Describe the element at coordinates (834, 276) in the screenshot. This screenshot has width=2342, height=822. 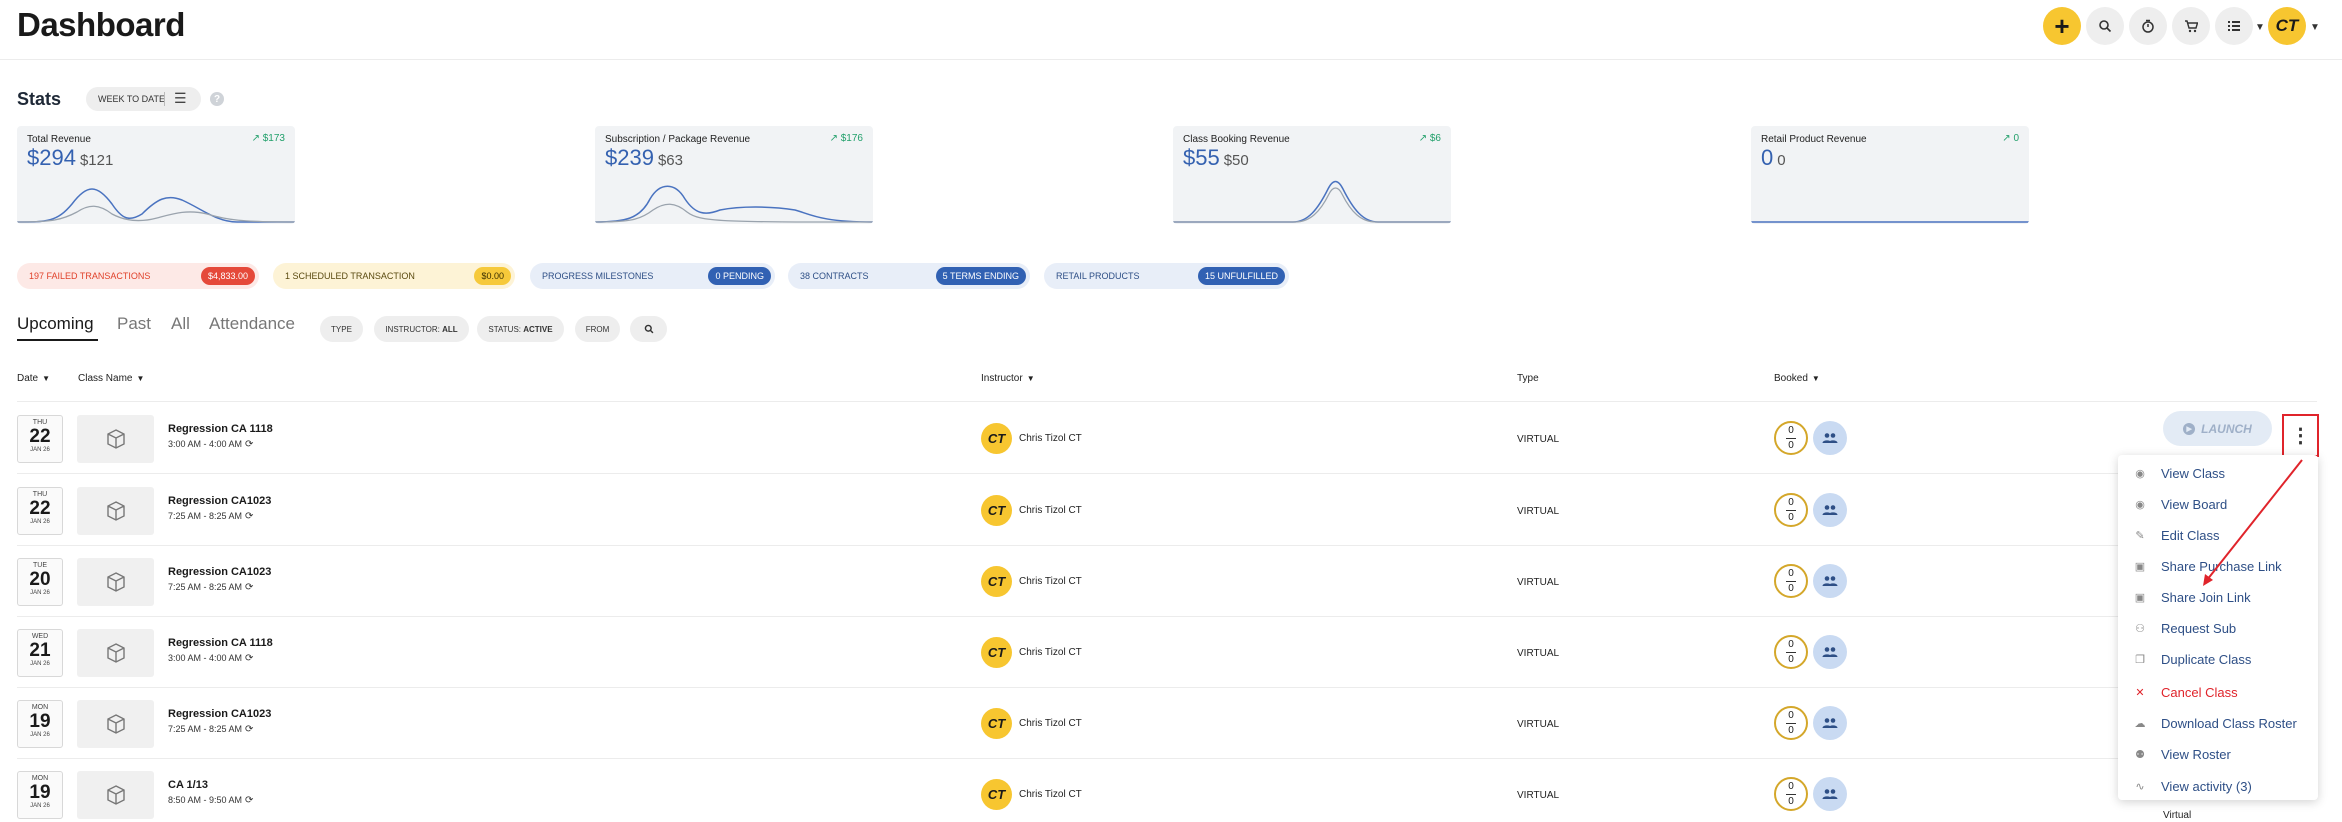
I see `pill-label: 38 CONTRACTS` at that location.